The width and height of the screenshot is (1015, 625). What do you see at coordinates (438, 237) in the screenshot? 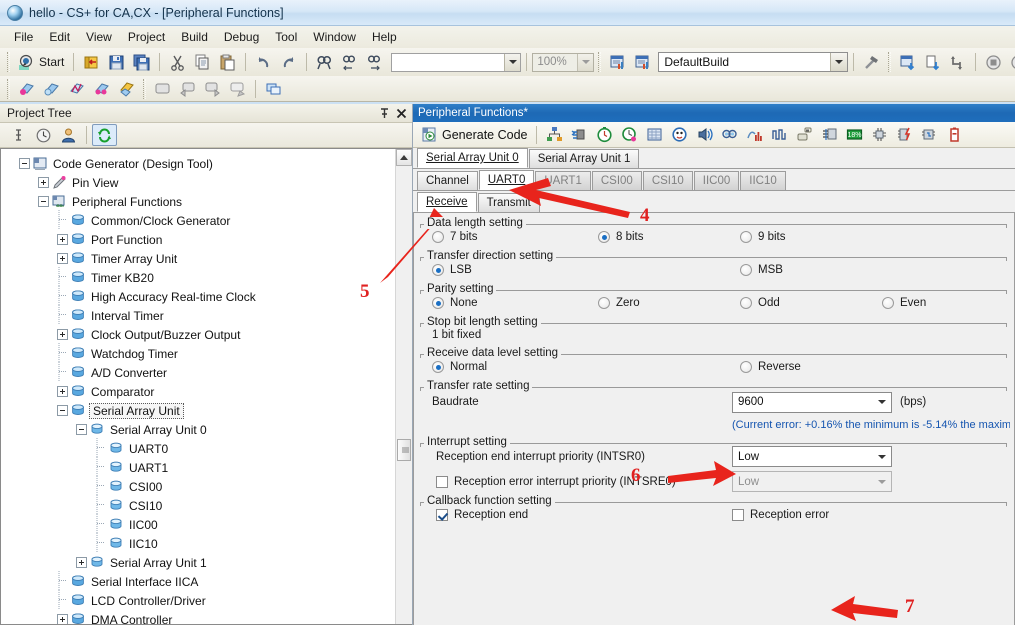
I see `radio-7bits-dot` at bounding box center [438, 237].